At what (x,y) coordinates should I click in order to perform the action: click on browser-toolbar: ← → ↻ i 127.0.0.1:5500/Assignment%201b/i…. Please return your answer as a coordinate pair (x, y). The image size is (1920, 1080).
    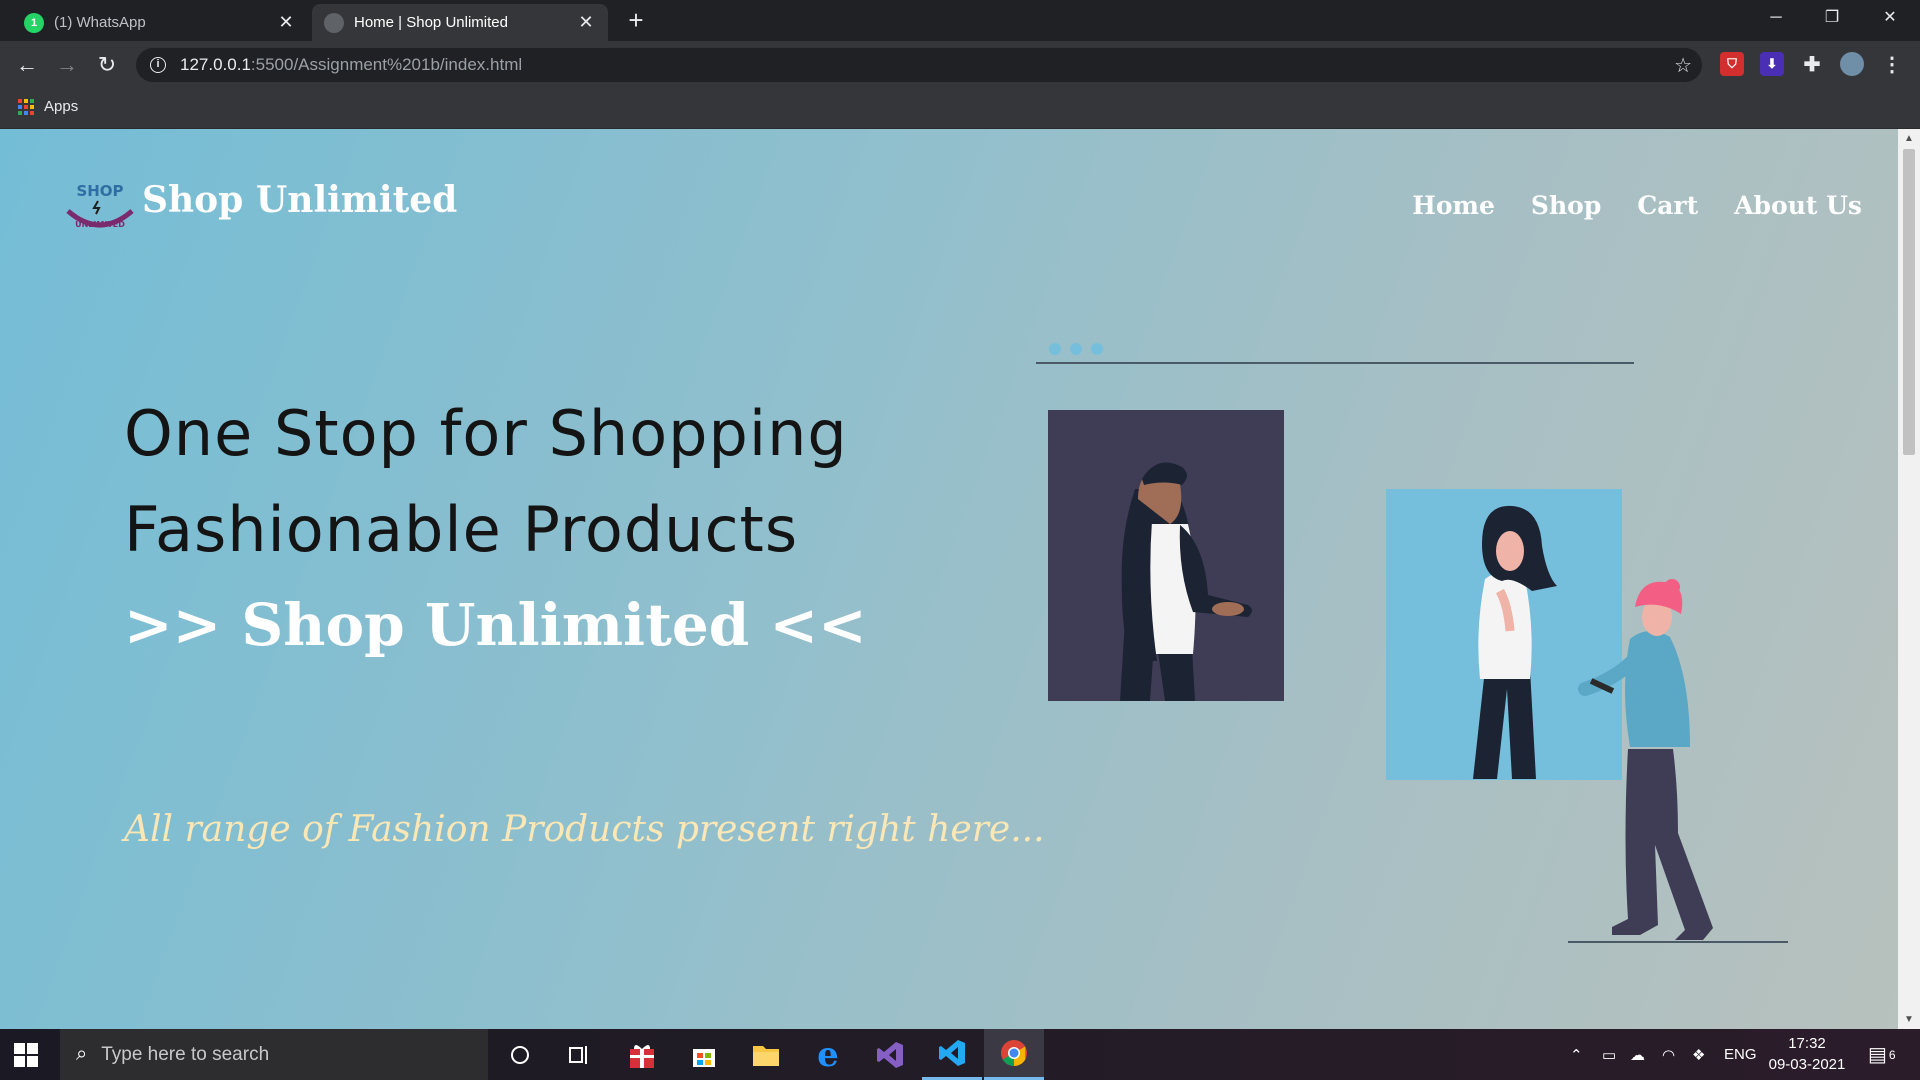
    Looking at the image, I should click on (960, 64).